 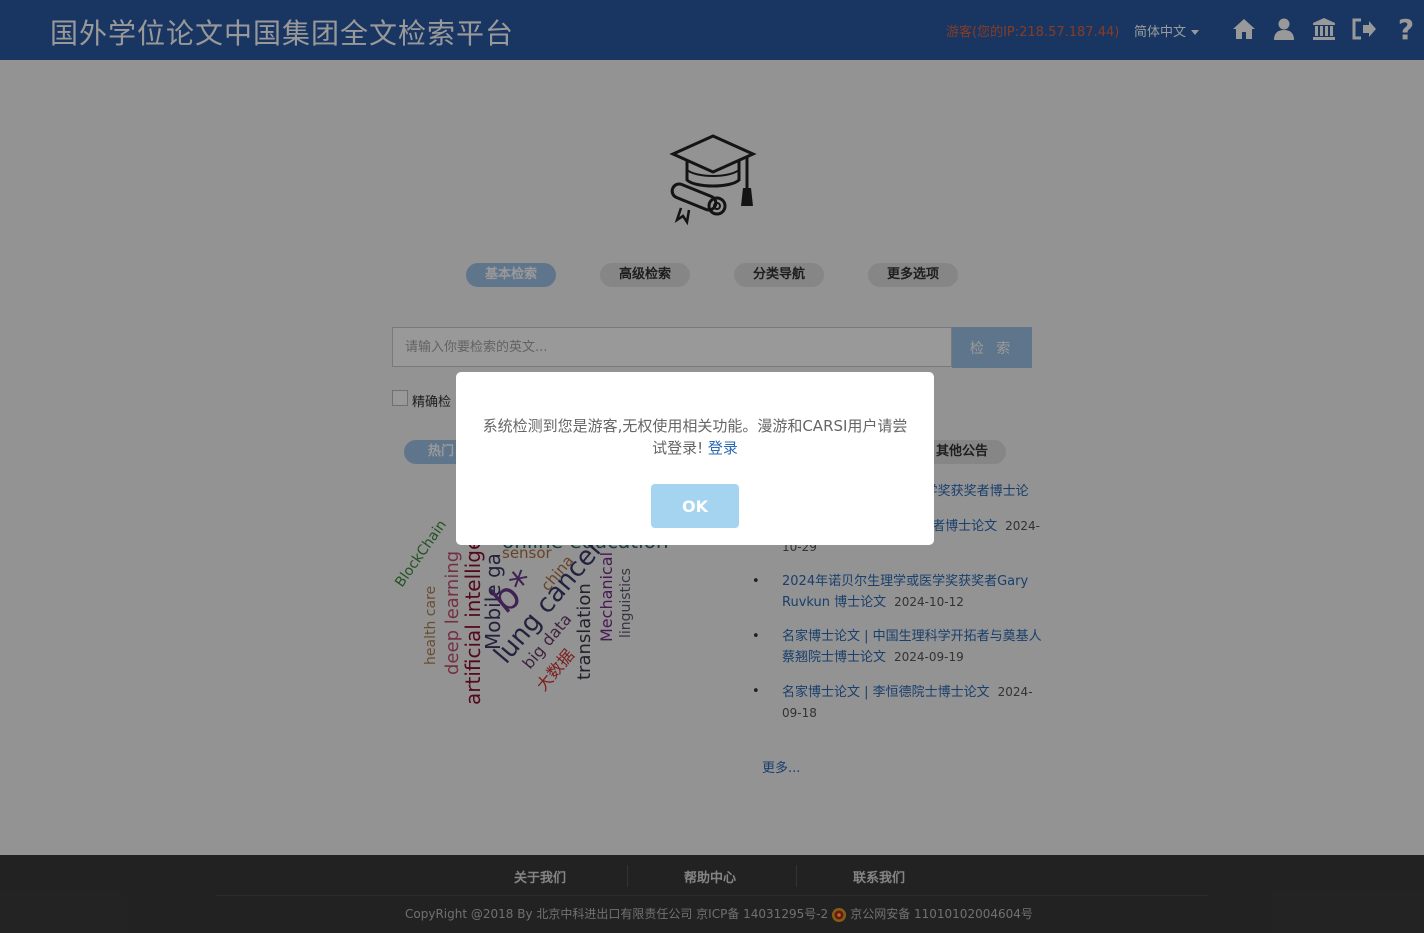 What do you see at coordinates (723, 448) in the screenshot?
I see `login-link: 登录` at bounding box center [723, 448].